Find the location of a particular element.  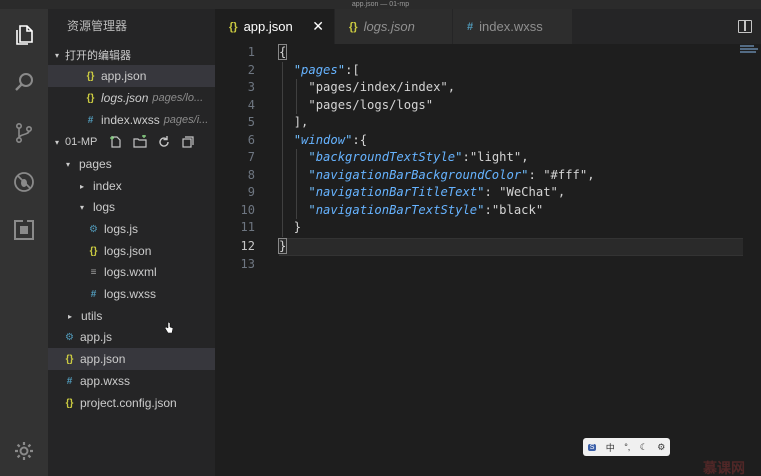

line-number: 12 is located at coordinates (247, 246).